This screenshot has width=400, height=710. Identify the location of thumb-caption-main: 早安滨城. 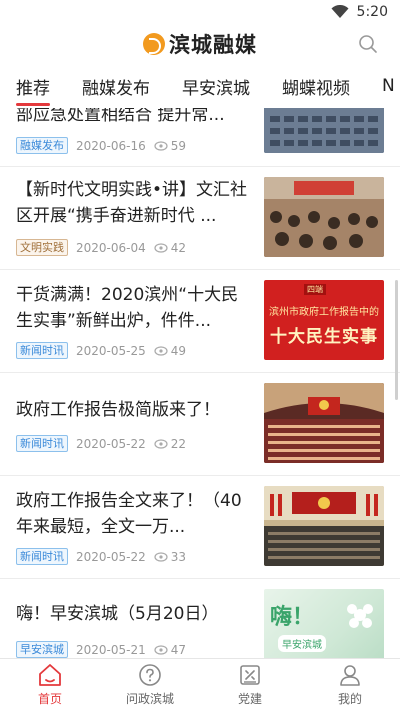
(302, 643).